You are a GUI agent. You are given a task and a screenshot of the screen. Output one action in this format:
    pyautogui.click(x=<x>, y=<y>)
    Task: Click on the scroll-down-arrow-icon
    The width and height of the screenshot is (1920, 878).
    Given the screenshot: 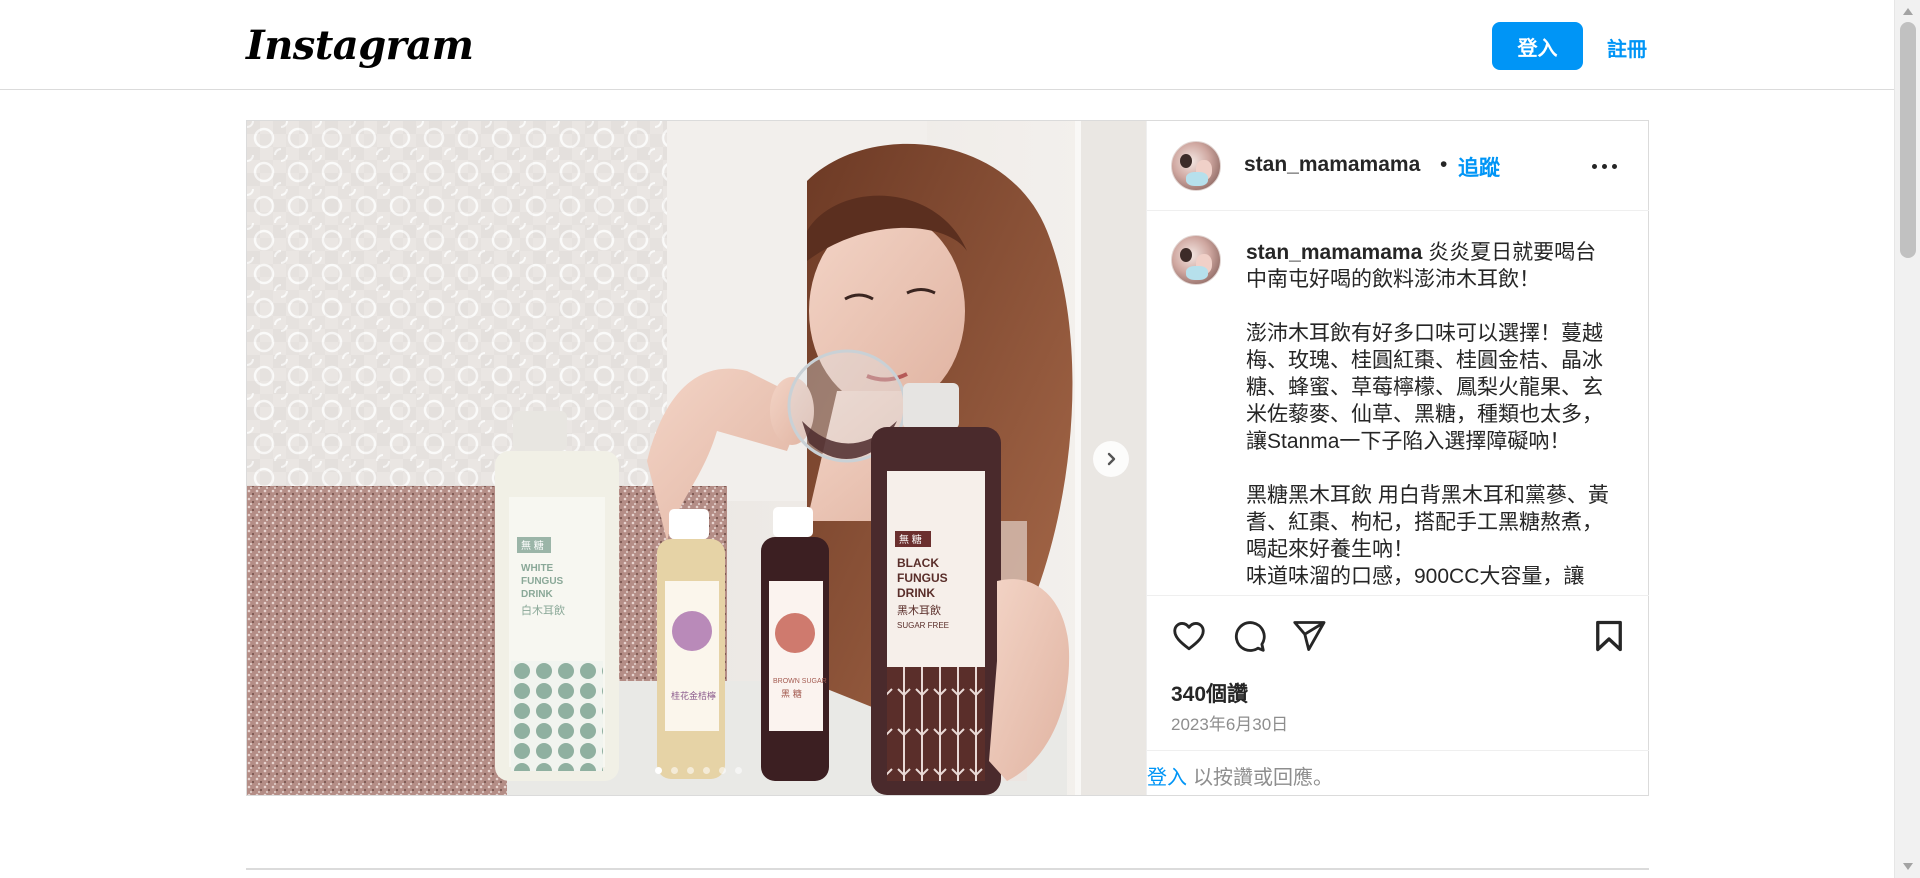 What is the action you would take?
    pyautogui.click(x=1908, y=866)
    